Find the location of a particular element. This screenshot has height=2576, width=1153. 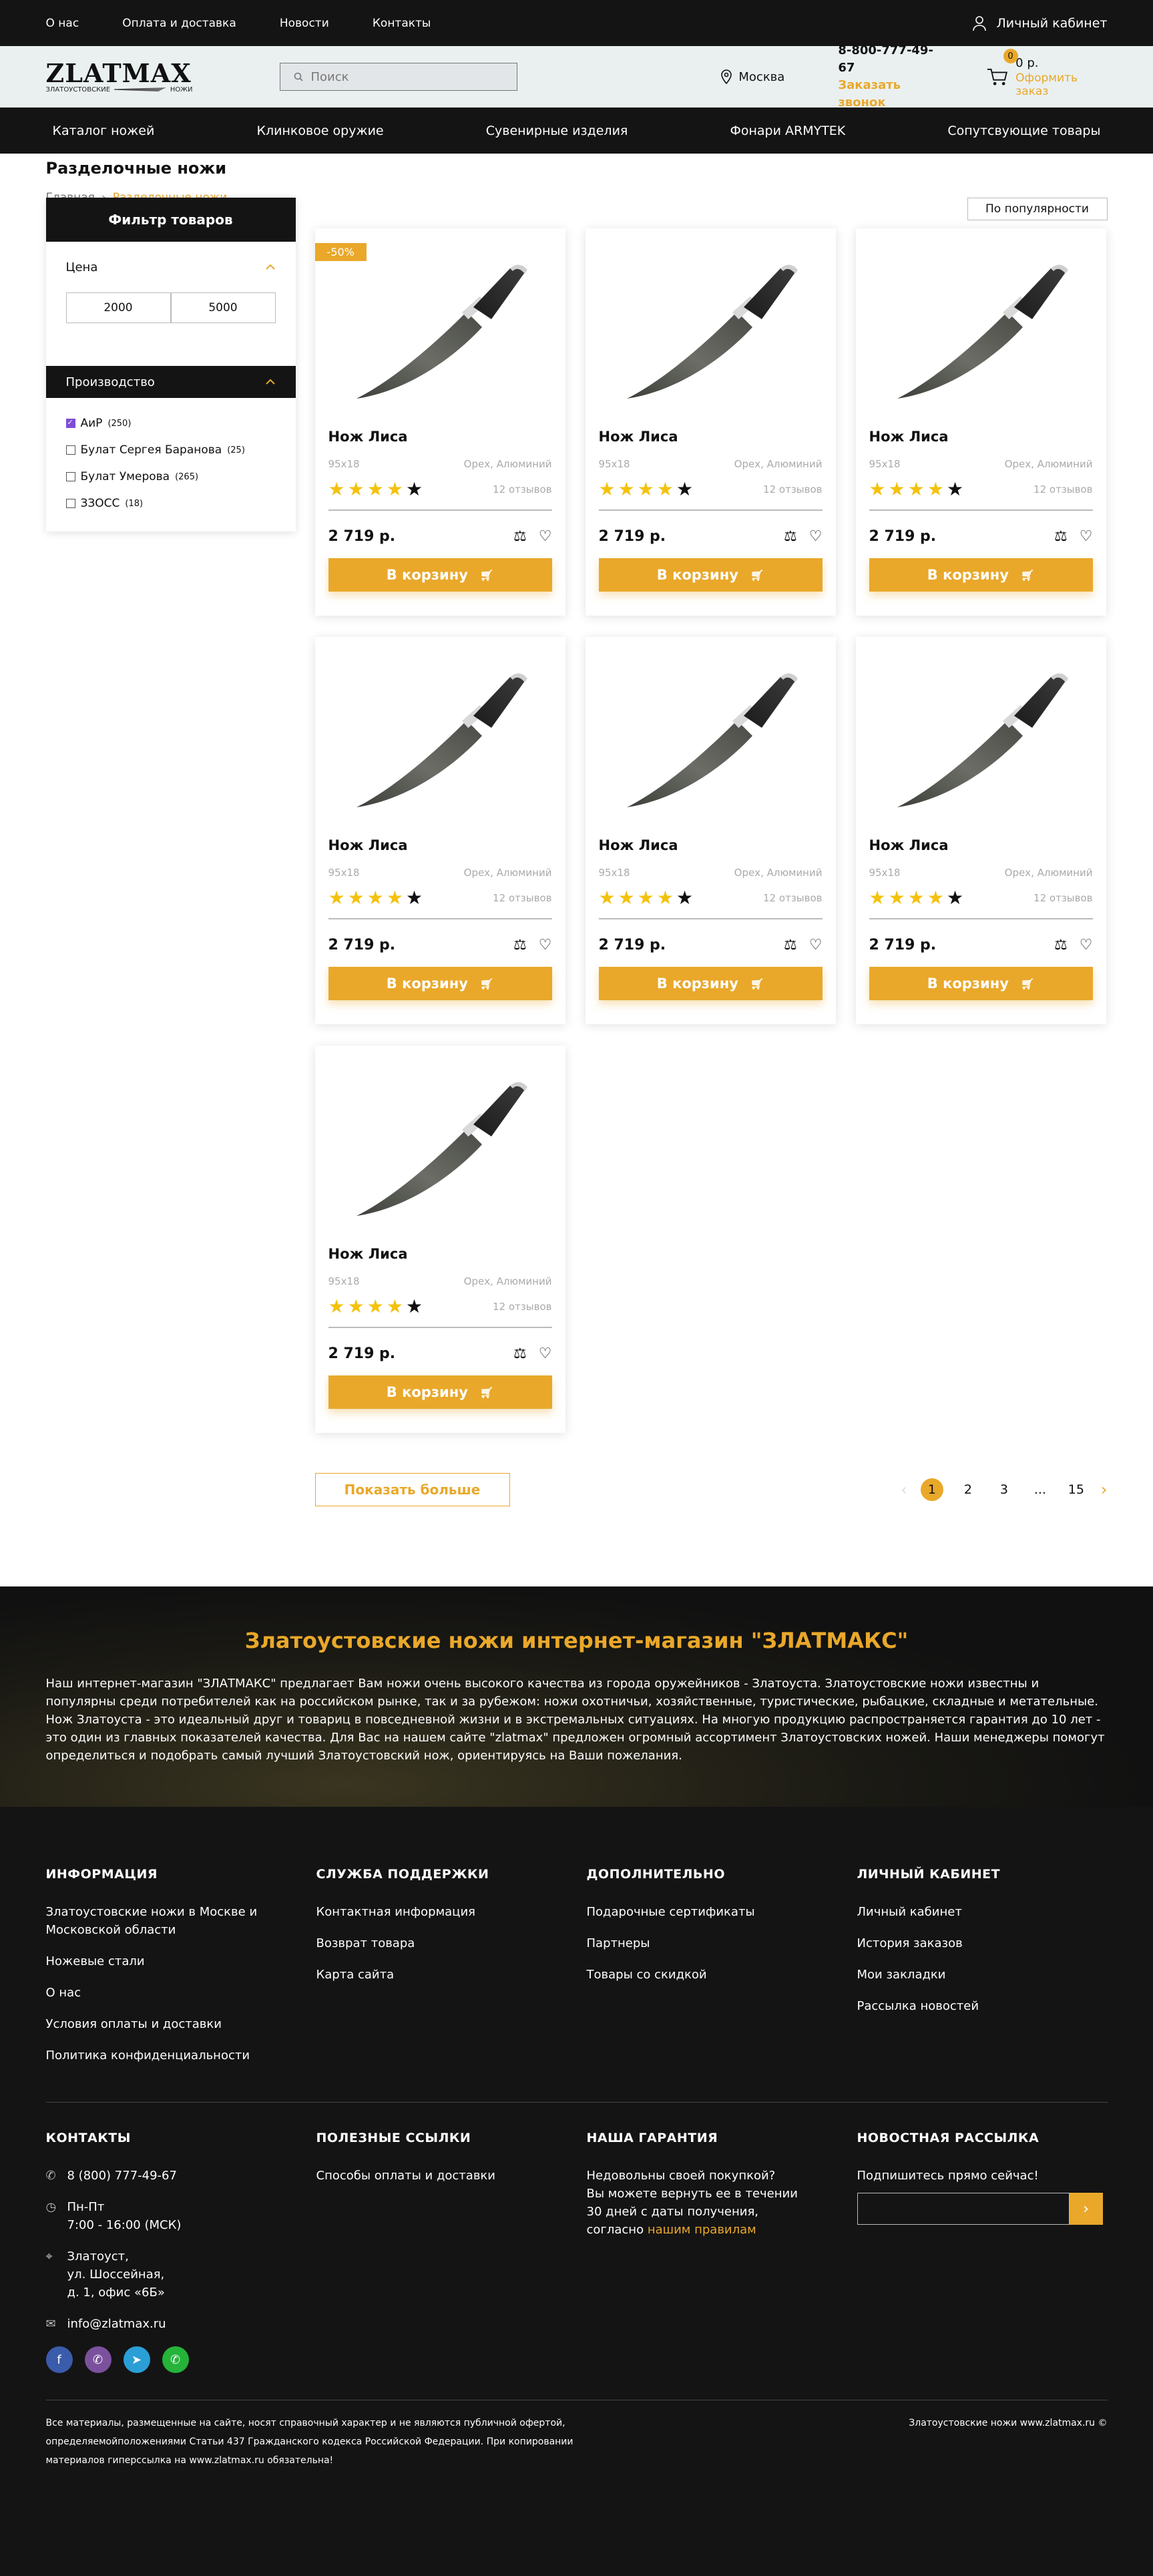

search-input: Поиск is located at coordinates (398, 77).